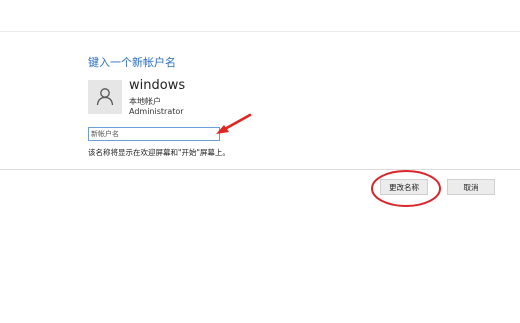 The image size is (520, 323). Describe the element at coordinates (159, 152) in the screenshot. I see `hint-text: 该名称将显示在欢迎屏幕和"开始"屏幕上。` at that location.